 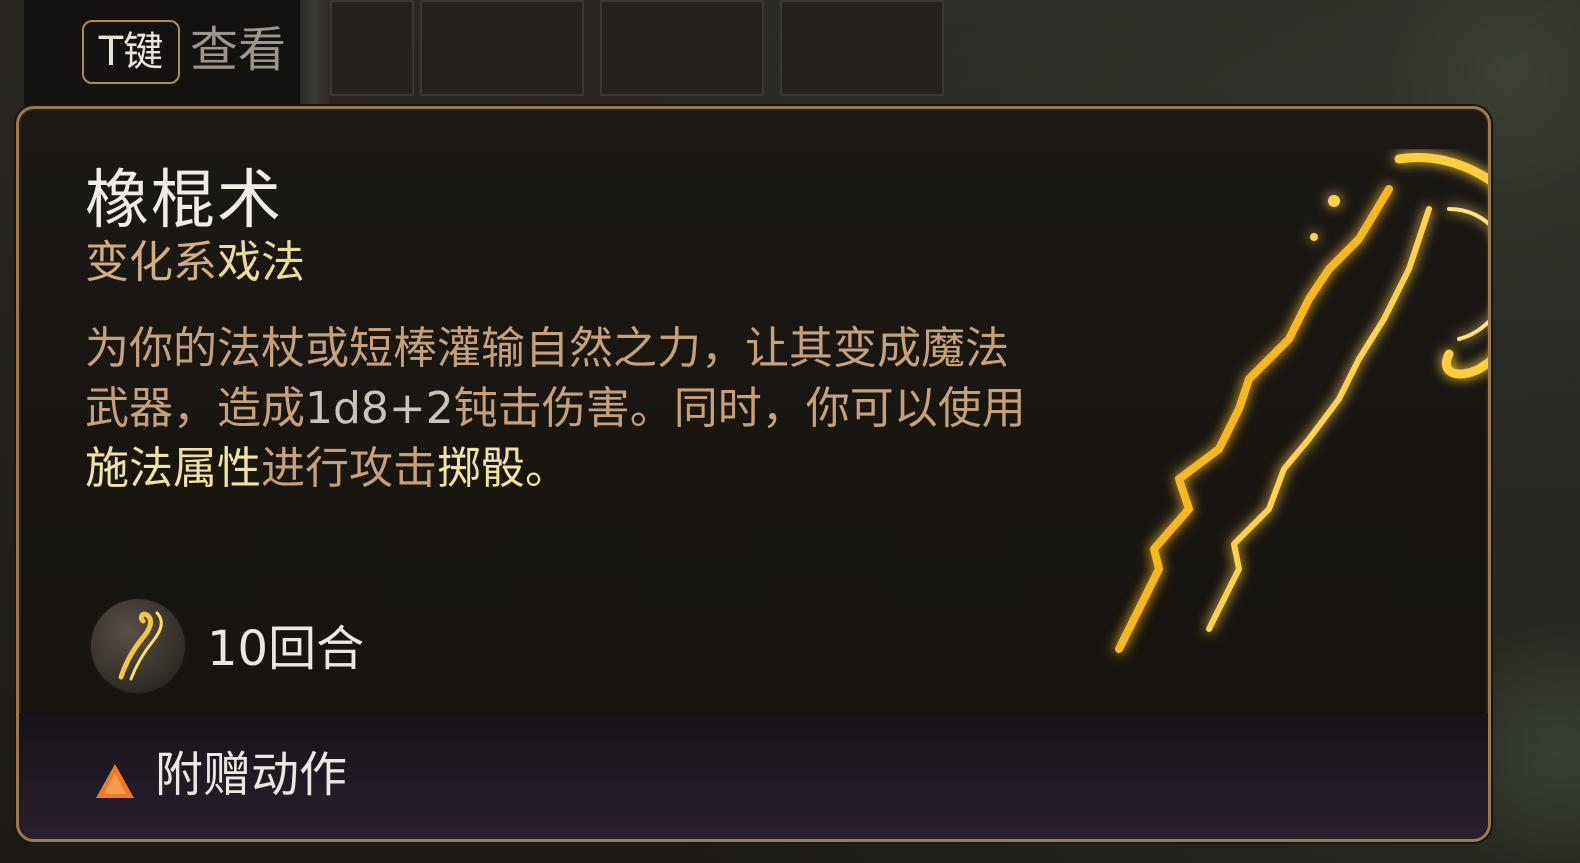 What do you see at coordinates (173, 468) in the screenshot?
I see `spellcasting-attribute: 施法属性` at bounding box center [173, 468].